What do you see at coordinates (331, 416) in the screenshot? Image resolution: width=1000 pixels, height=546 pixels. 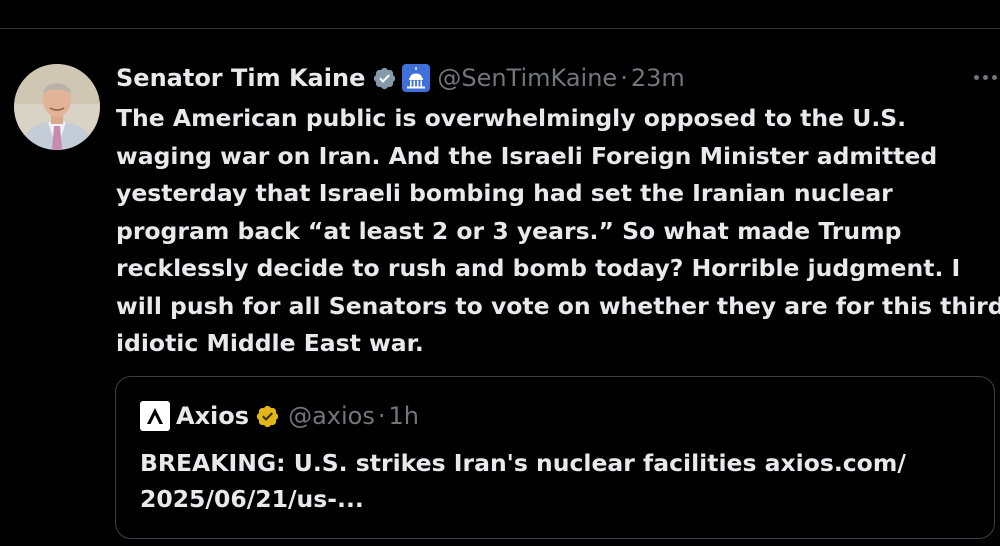 I see `quoted-author-handle: @axios` at bounding box center [331, 416].